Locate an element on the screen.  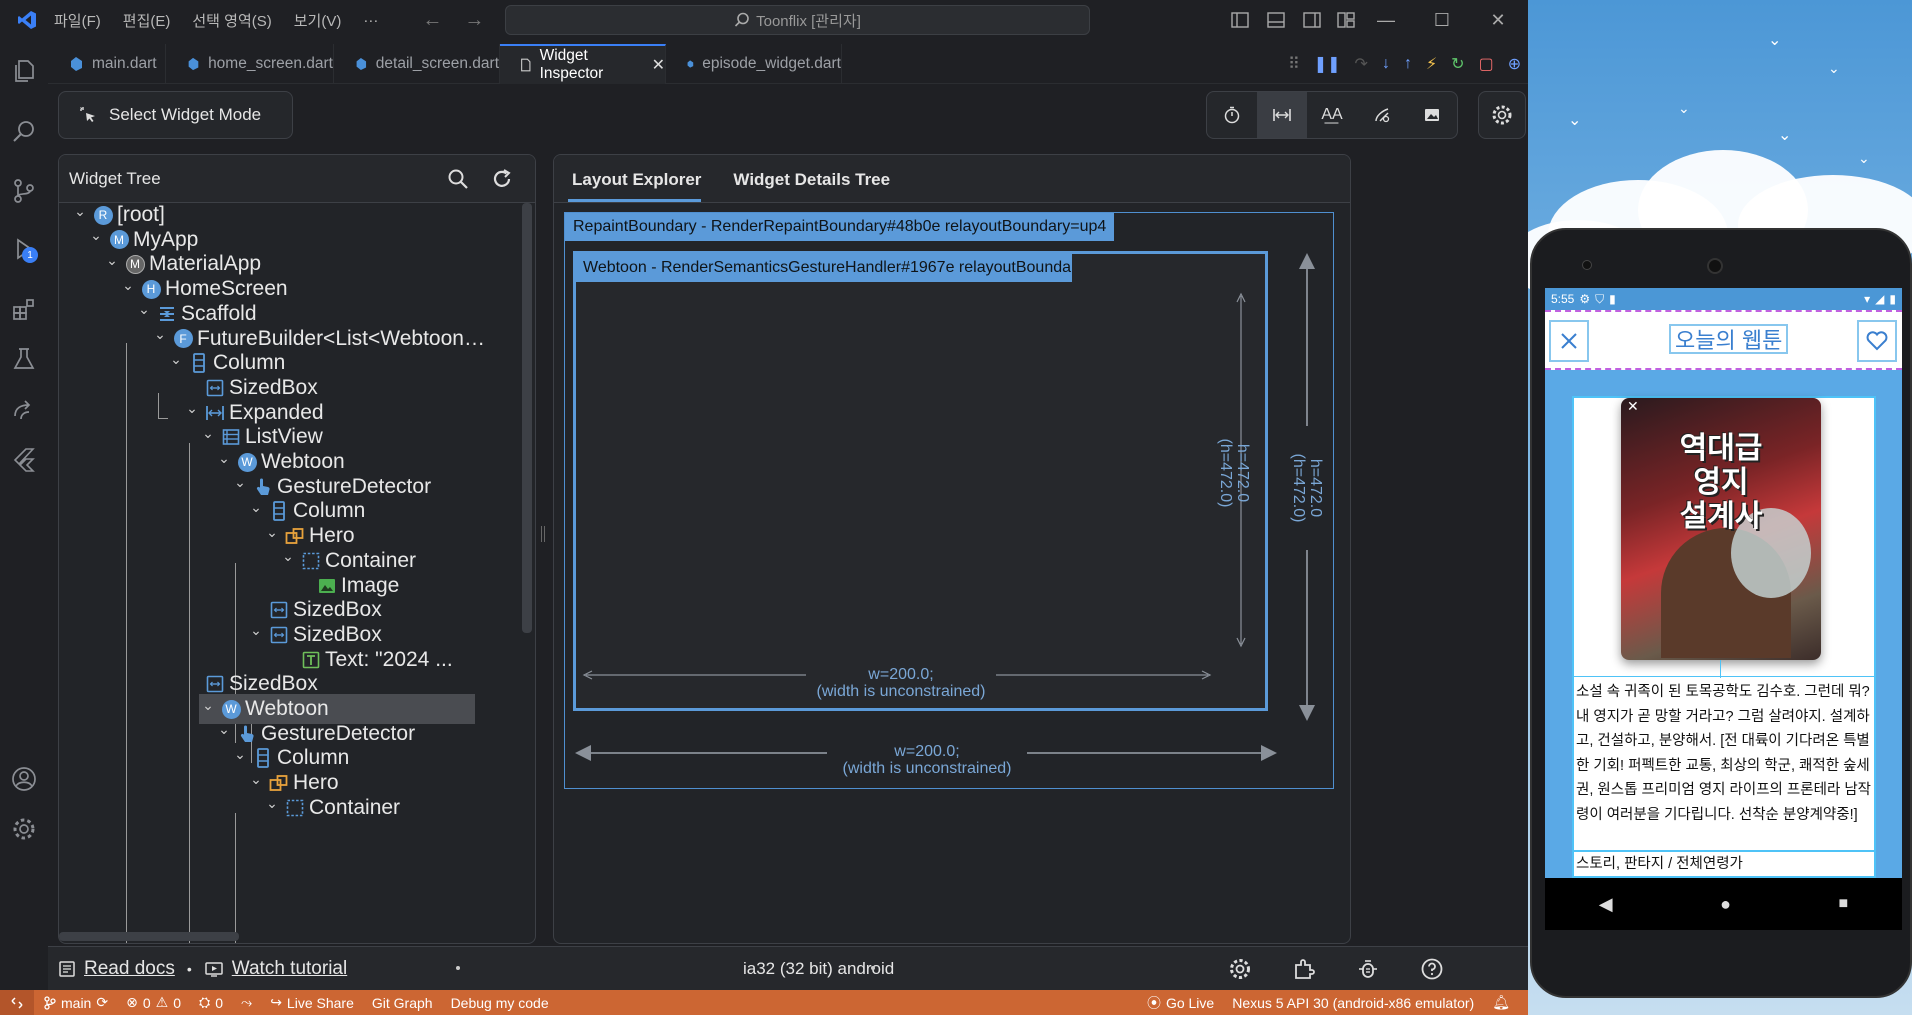
account-icon is located at coordinates (24, 779).